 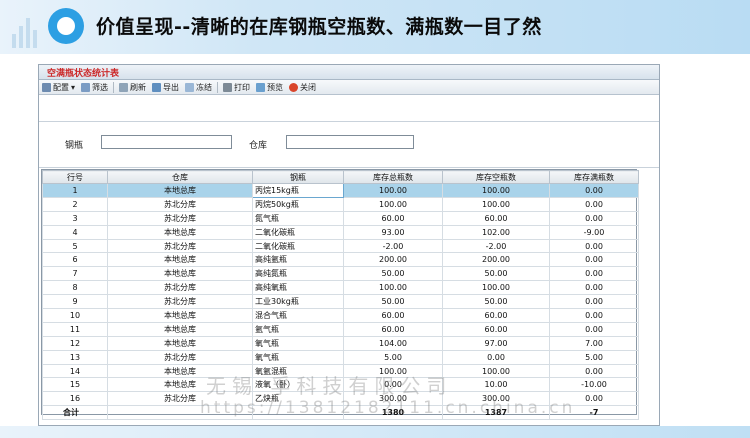 What do you see at coordinates (58, 87) in the screenshot?
I see `config-button: 配置 ▾` at bounding box center [58, 87].